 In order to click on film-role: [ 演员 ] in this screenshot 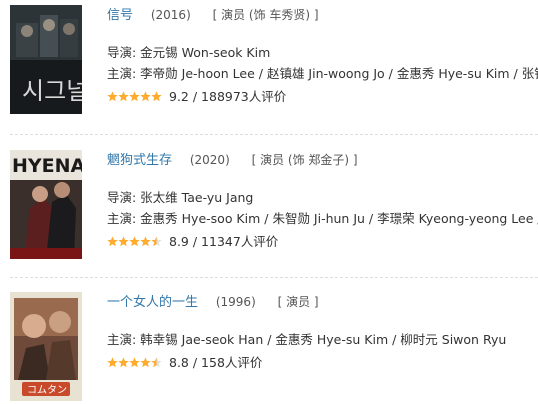, I will do `click(298, 302)`.